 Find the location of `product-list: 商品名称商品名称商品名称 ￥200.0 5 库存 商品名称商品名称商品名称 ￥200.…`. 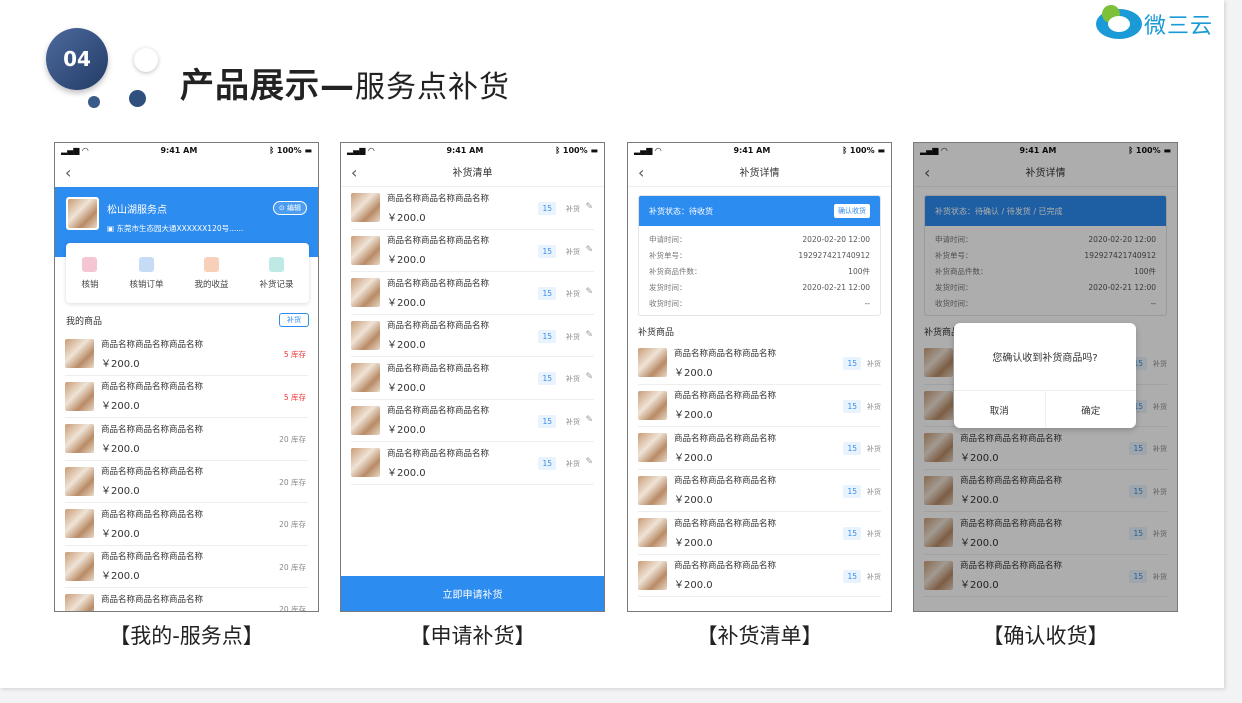

product-list: 商品名称商品名称商品名称 ￥200.0 5 库存 商品名称商品名称商品名称 ￥200.… is located at coordinates (186, 472).